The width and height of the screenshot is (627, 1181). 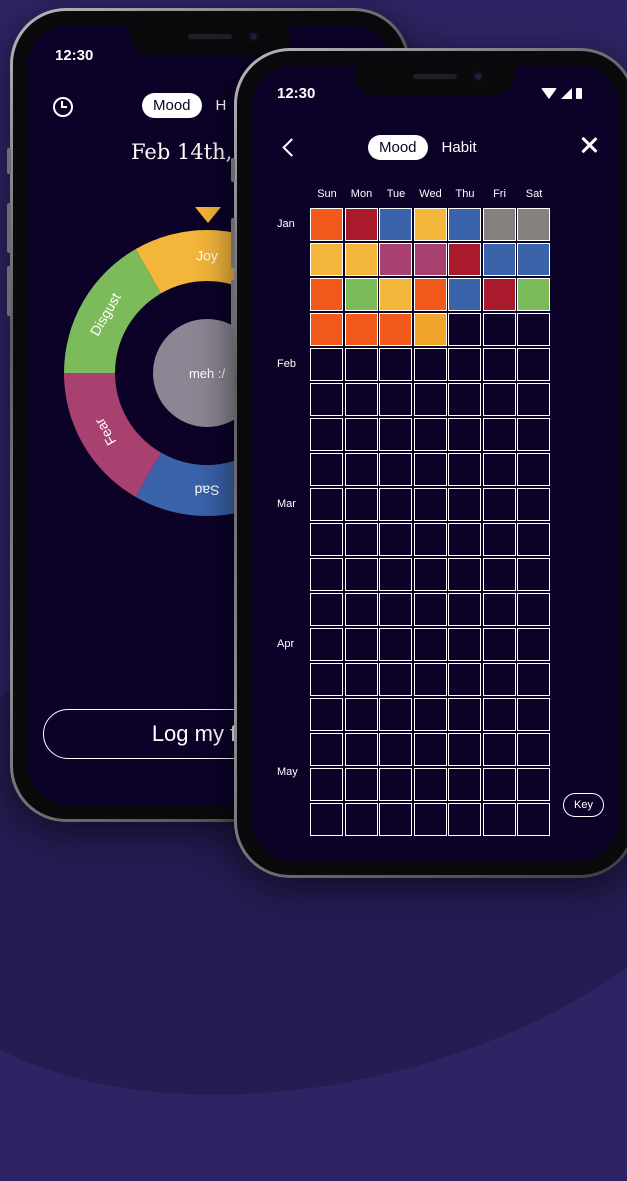 What do you see at coordinates (172, 105) in the screenshot?
I see `tab-mood: Mood` at bounding box center [172, 105].